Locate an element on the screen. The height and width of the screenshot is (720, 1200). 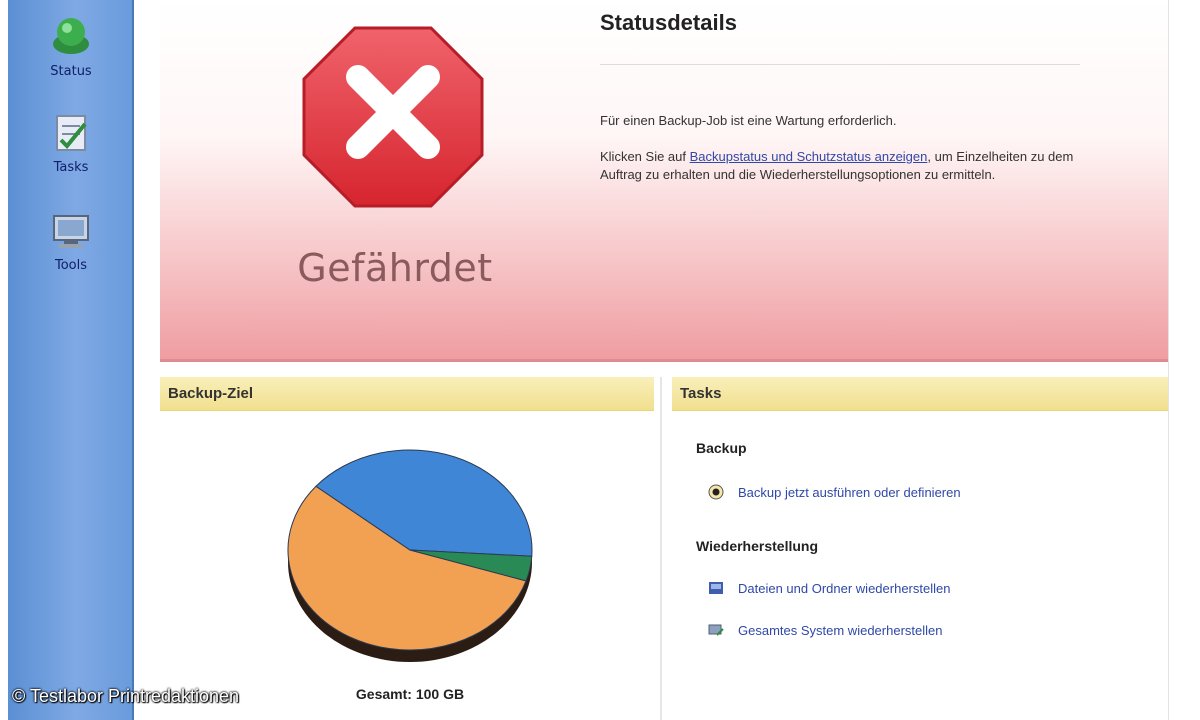
storage-pie-chart is located at coordinates (410, 560).